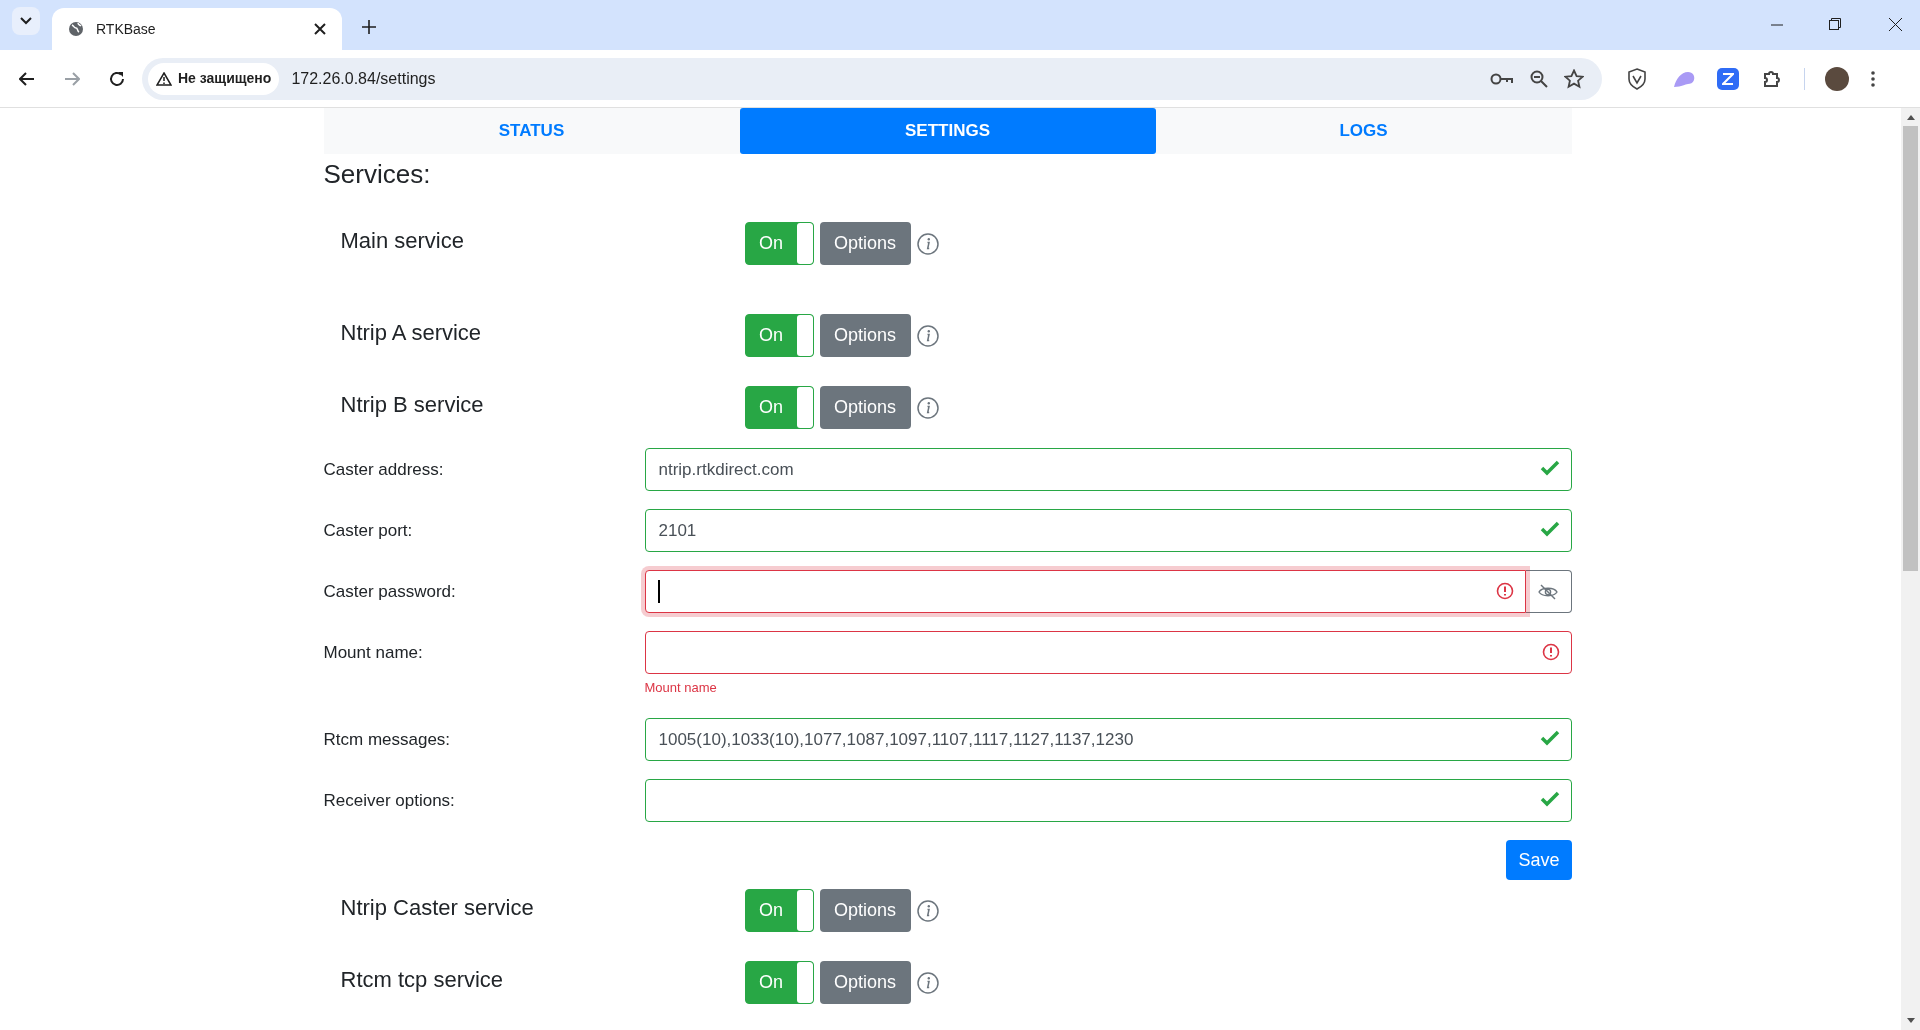  What do you see at coordinates (1835, 24) in the screenshot?
I see `restore-icon` at bounding box center [1835, 24].